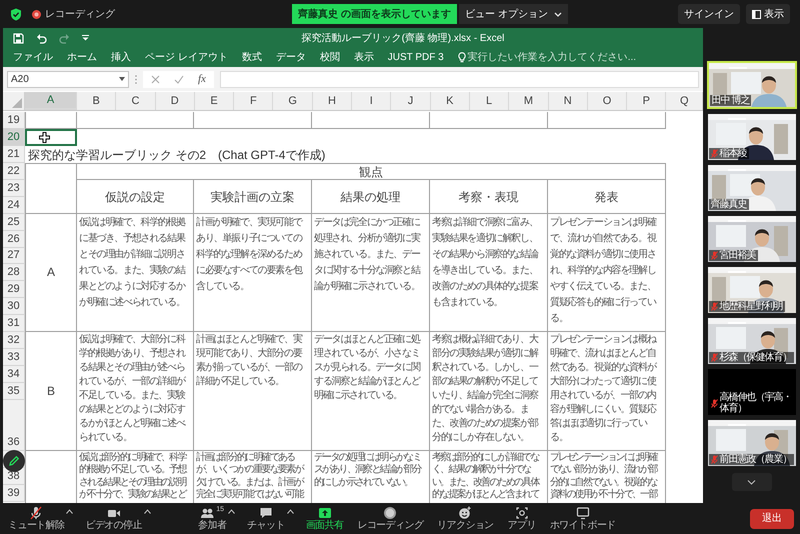 The image size is (800, 534). What do you see at coordinates (36, 14) in the screenshot?
I see `record-dot-icon` at bounding box center [36, 14].